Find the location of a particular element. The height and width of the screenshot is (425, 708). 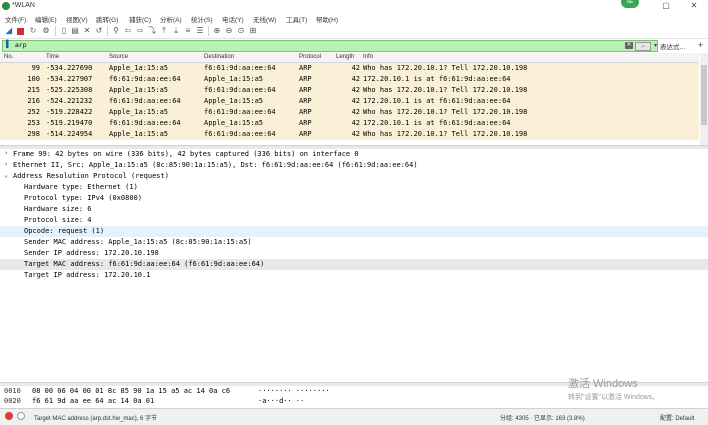

cell-dst: Apple_1a:15:a5 is located at coordinates (234, 123).